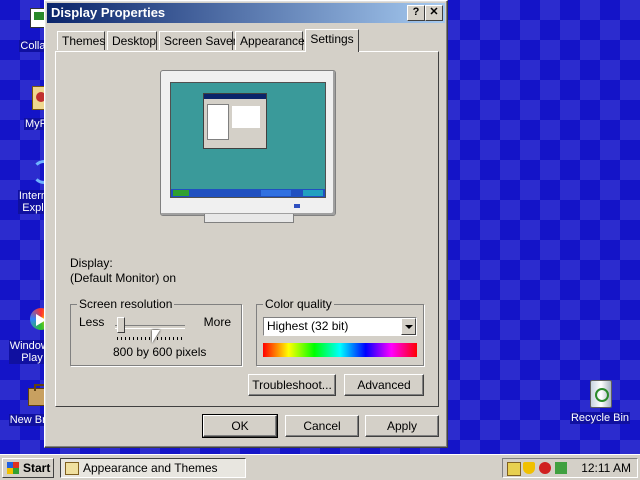 Image resolution: width=640 pixels, height=480 pixels. Describe the element at coordinates (606, 468) in the screenshot. I see `clock: 12:11 AM` at that location.